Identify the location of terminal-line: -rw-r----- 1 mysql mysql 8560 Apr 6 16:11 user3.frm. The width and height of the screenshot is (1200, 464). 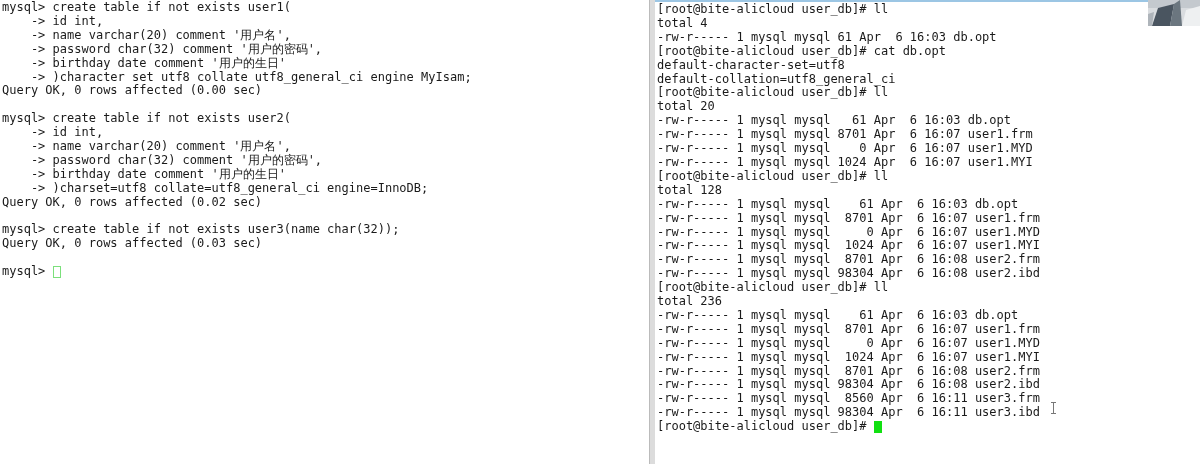
(848, 399).